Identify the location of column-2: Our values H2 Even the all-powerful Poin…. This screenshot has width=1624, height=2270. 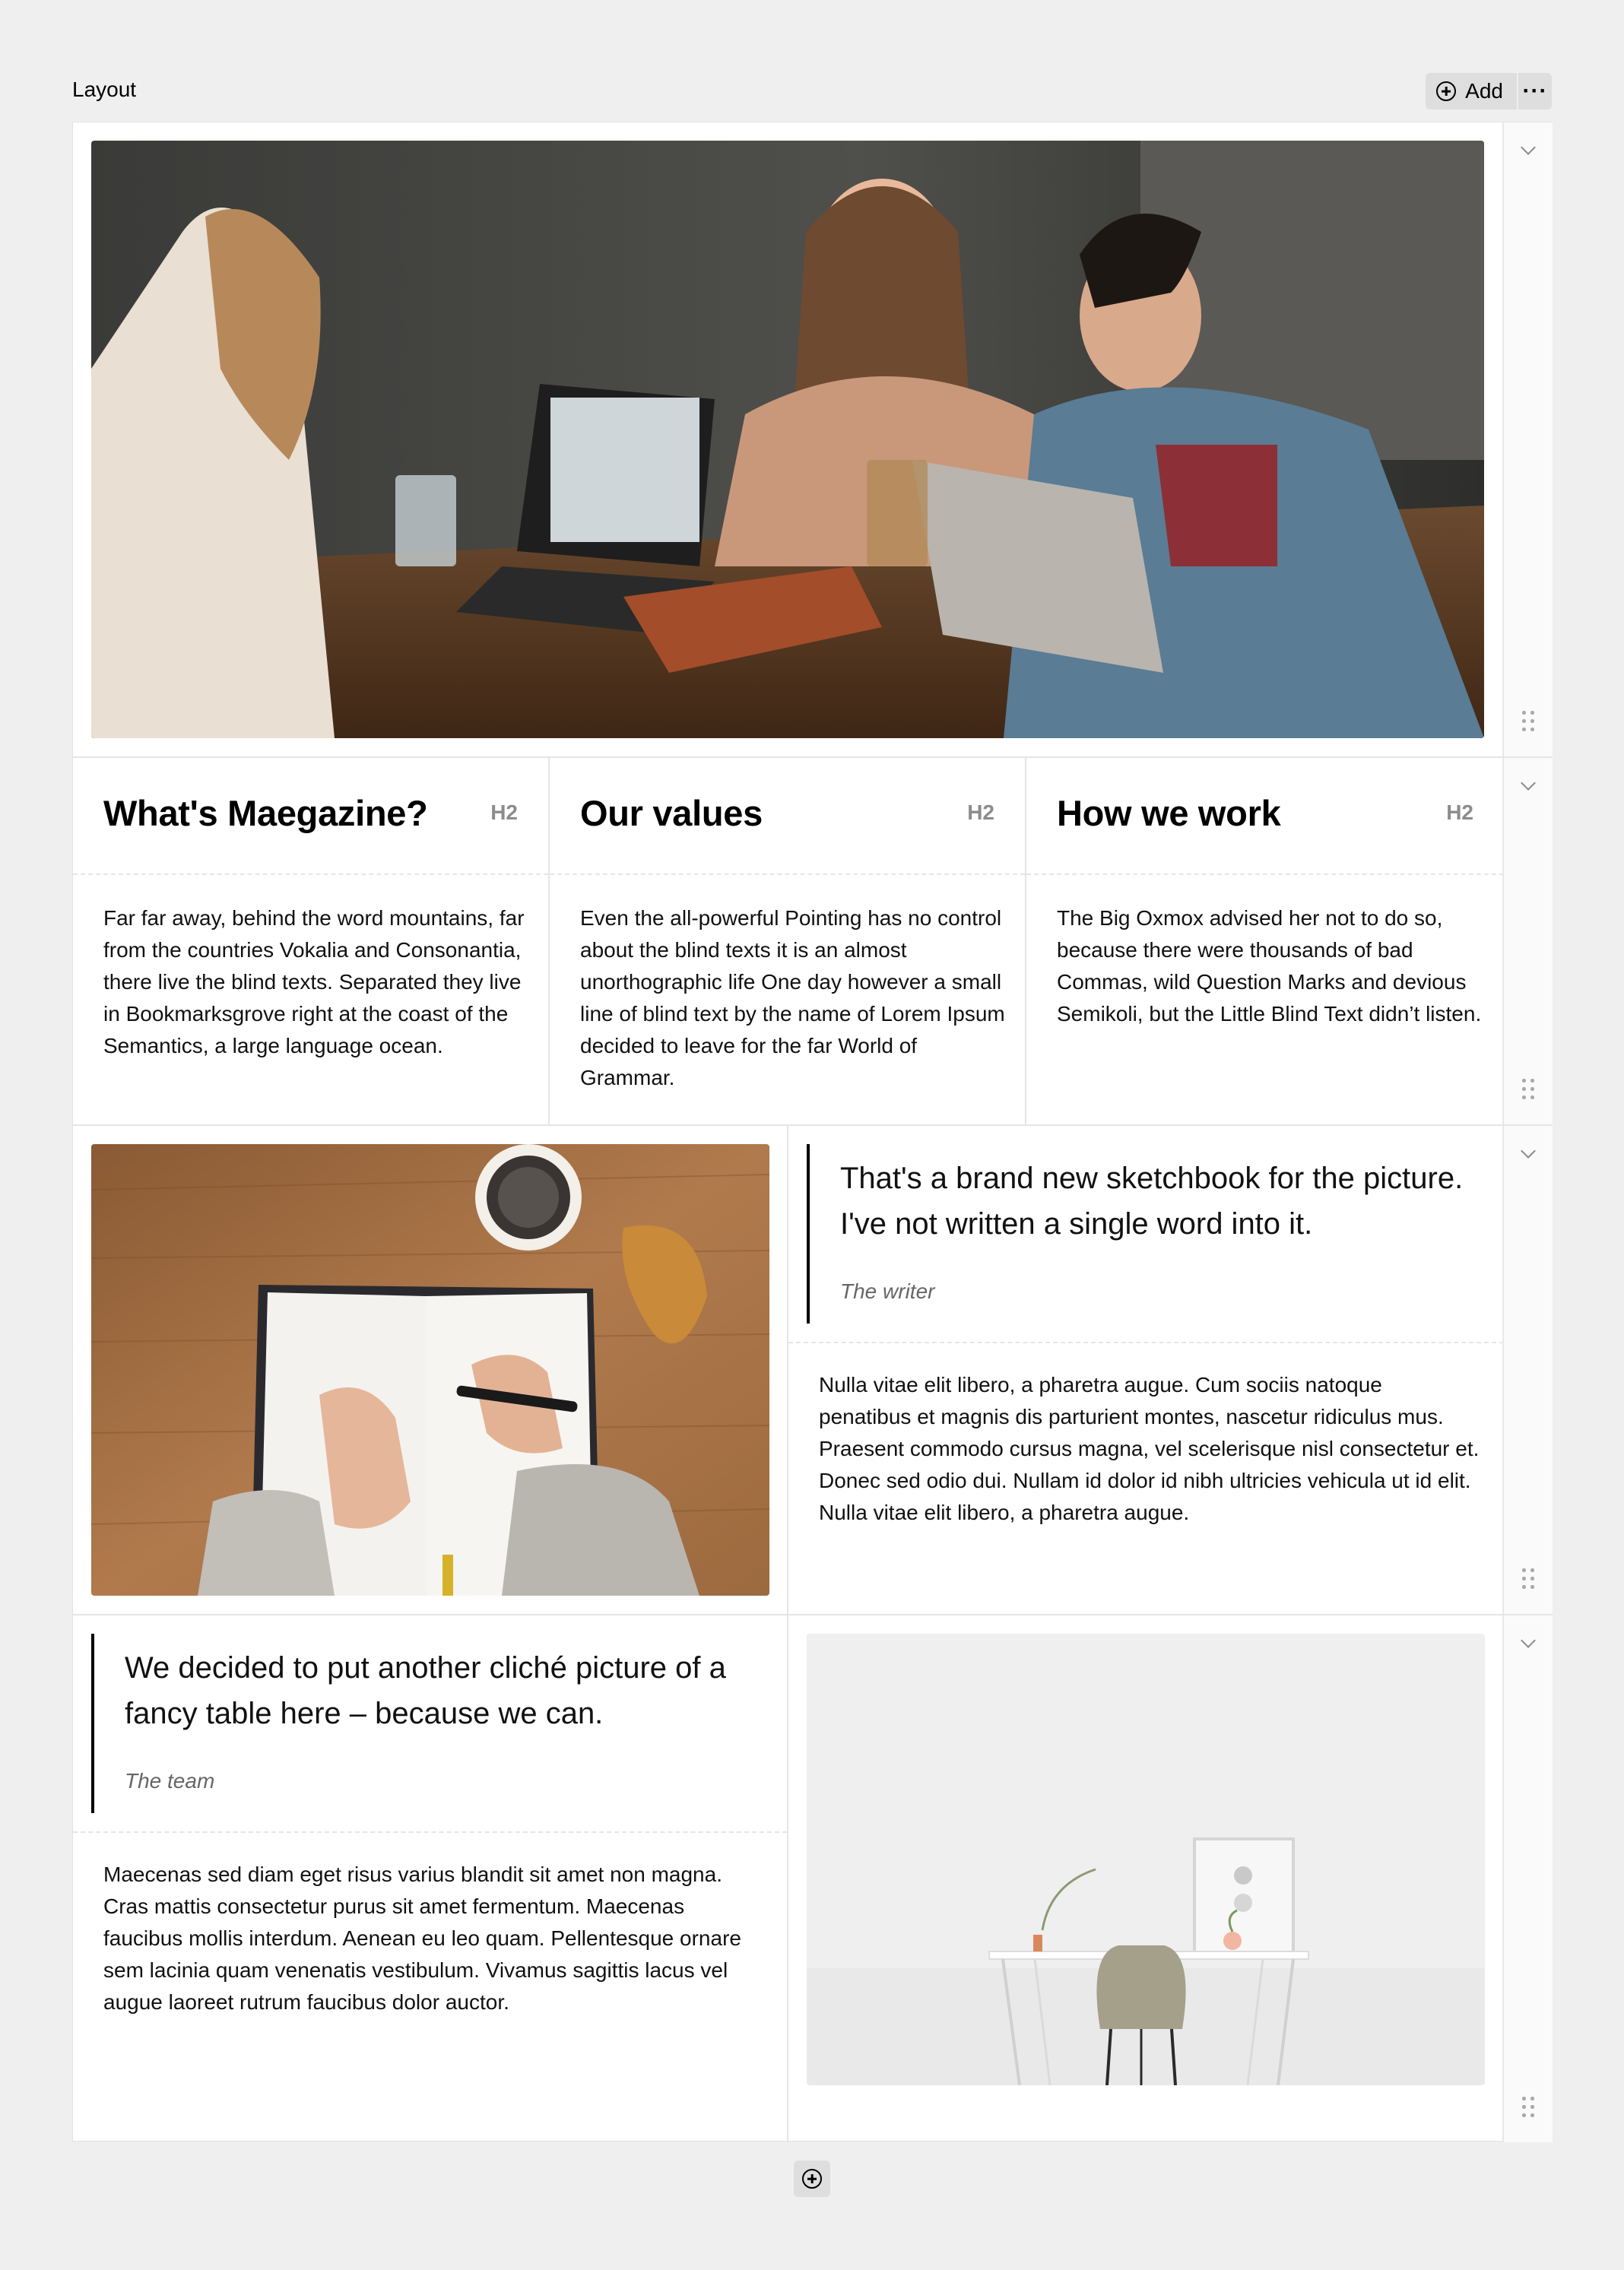
(788, 941).